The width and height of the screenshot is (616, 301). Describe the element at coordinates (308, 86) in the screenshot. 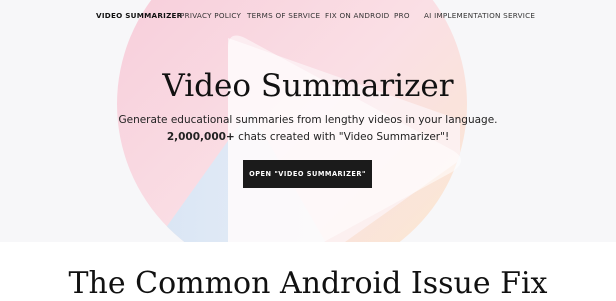

I see `page-title: Video Summarizer` at that location.